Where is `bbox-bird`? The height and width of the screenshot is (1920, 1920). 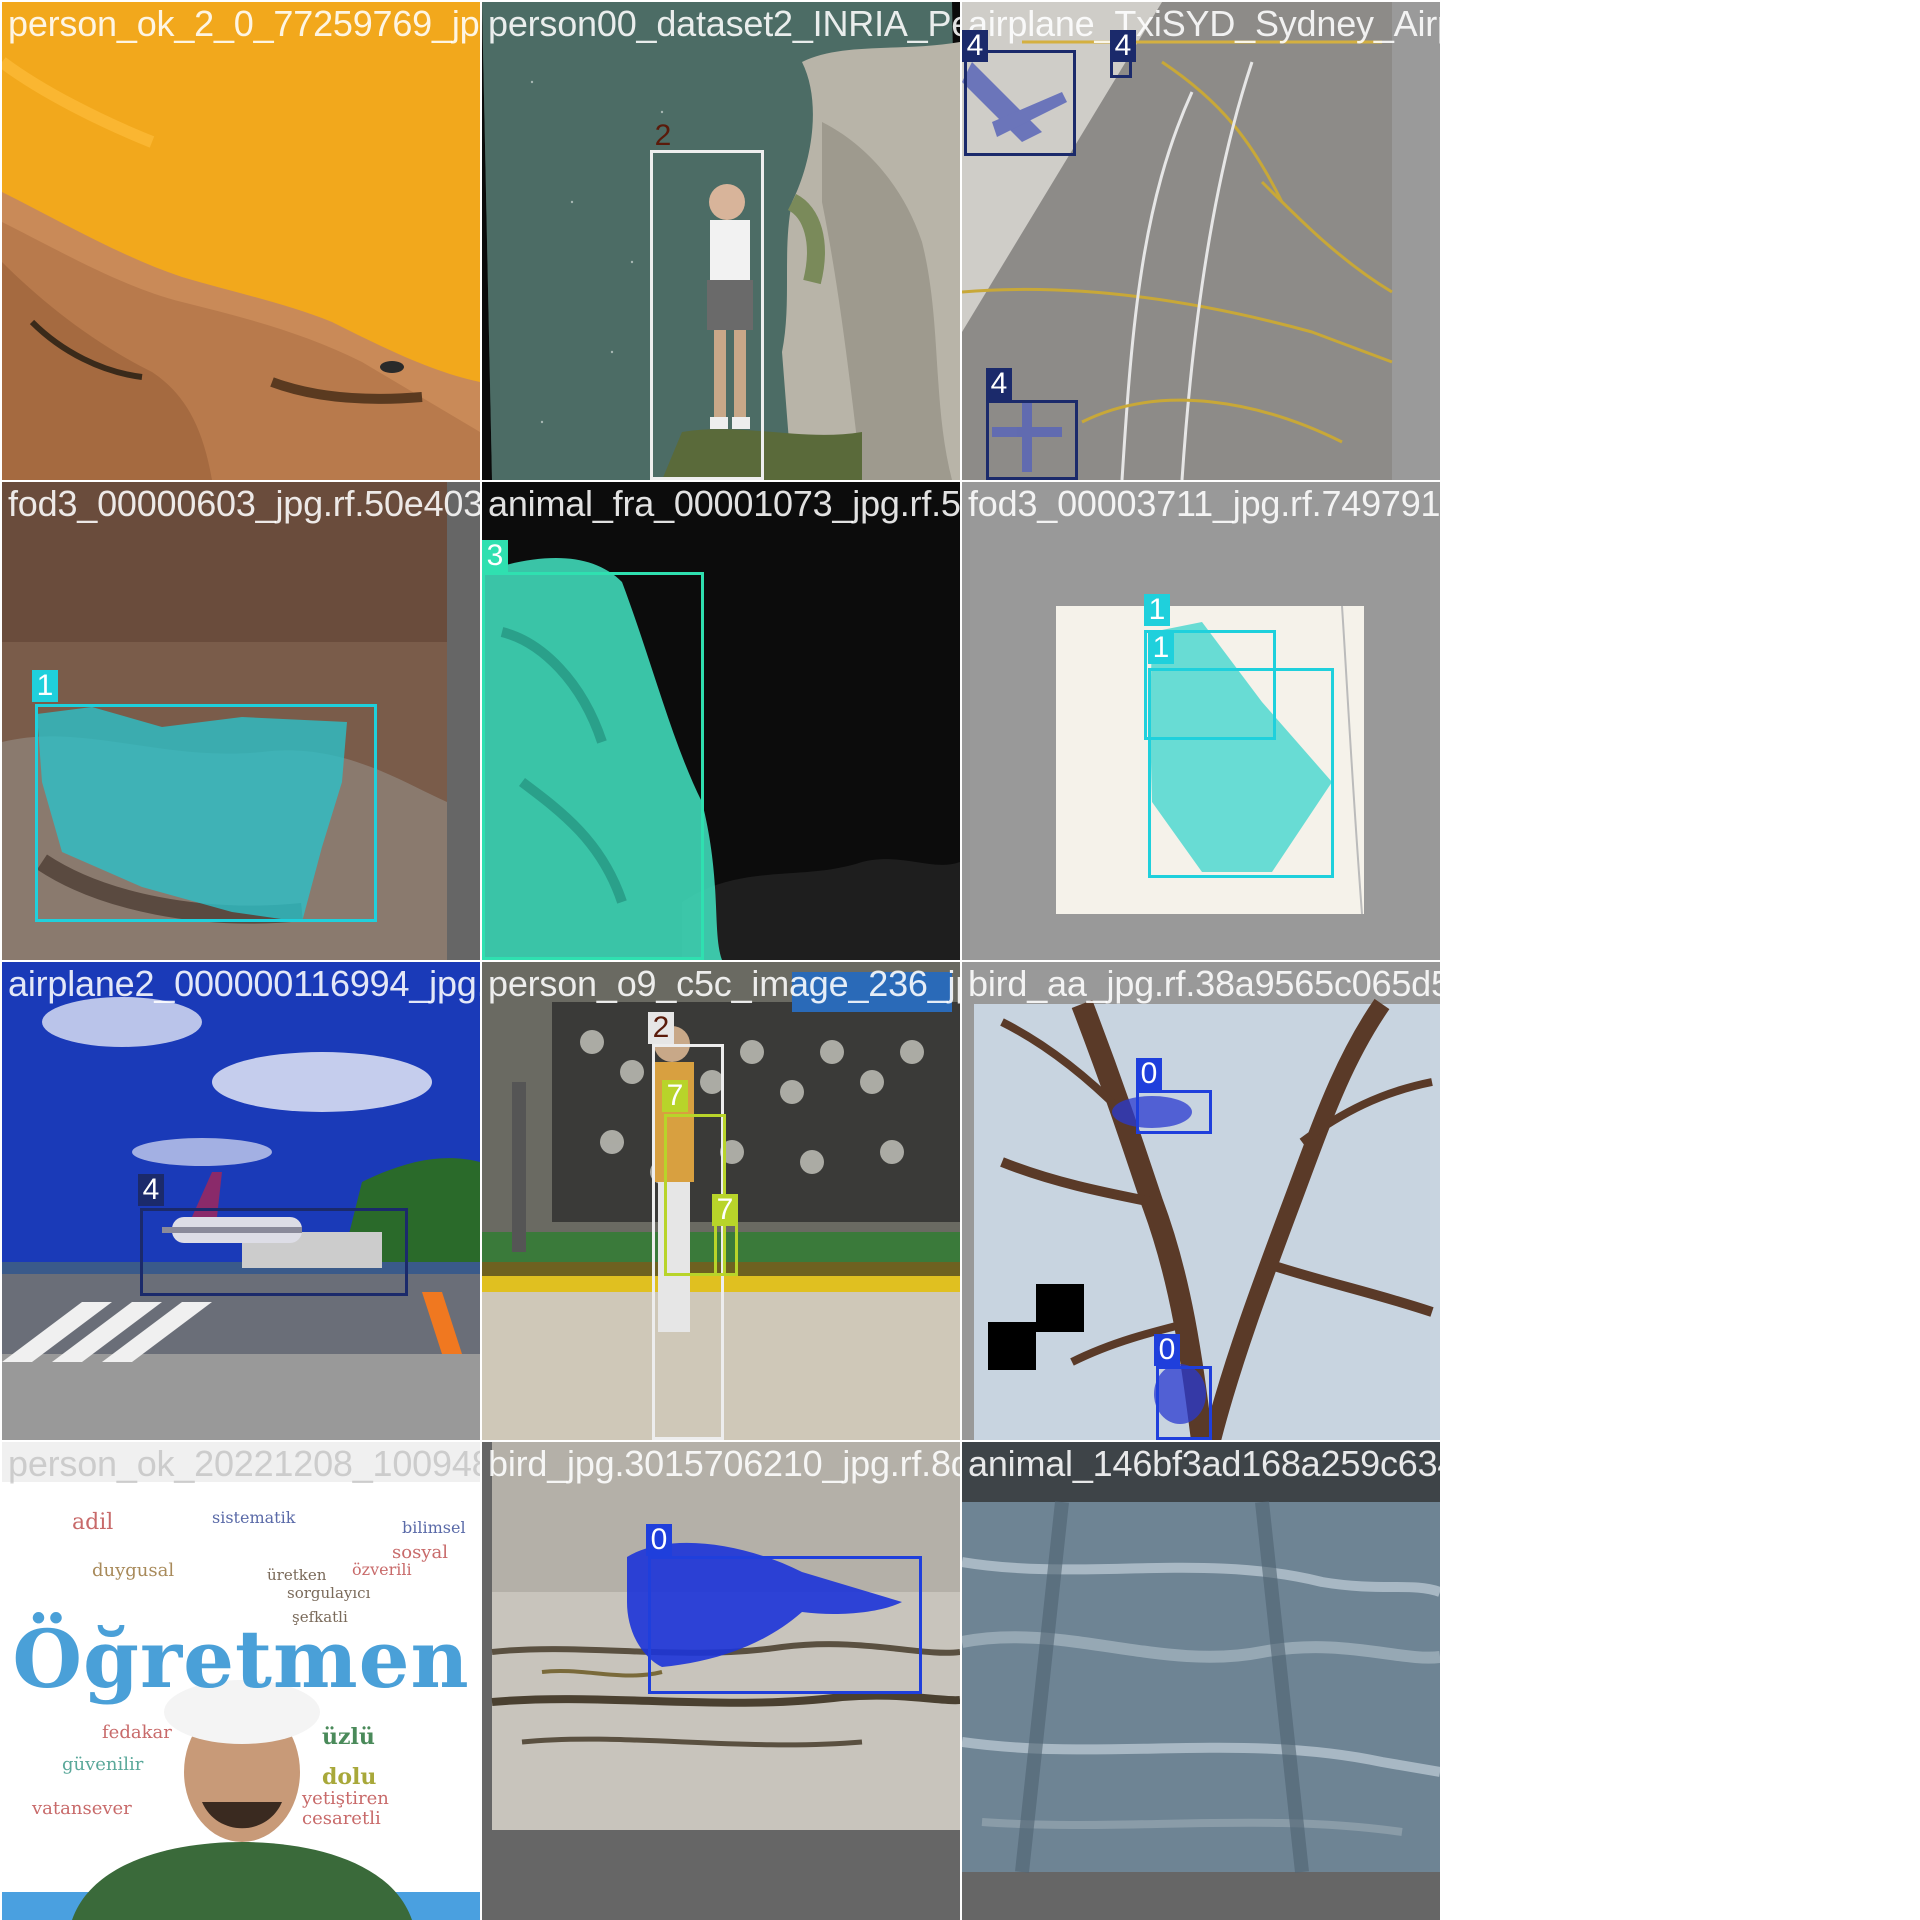 bbox-bird is located at coordinates (785, 1625).